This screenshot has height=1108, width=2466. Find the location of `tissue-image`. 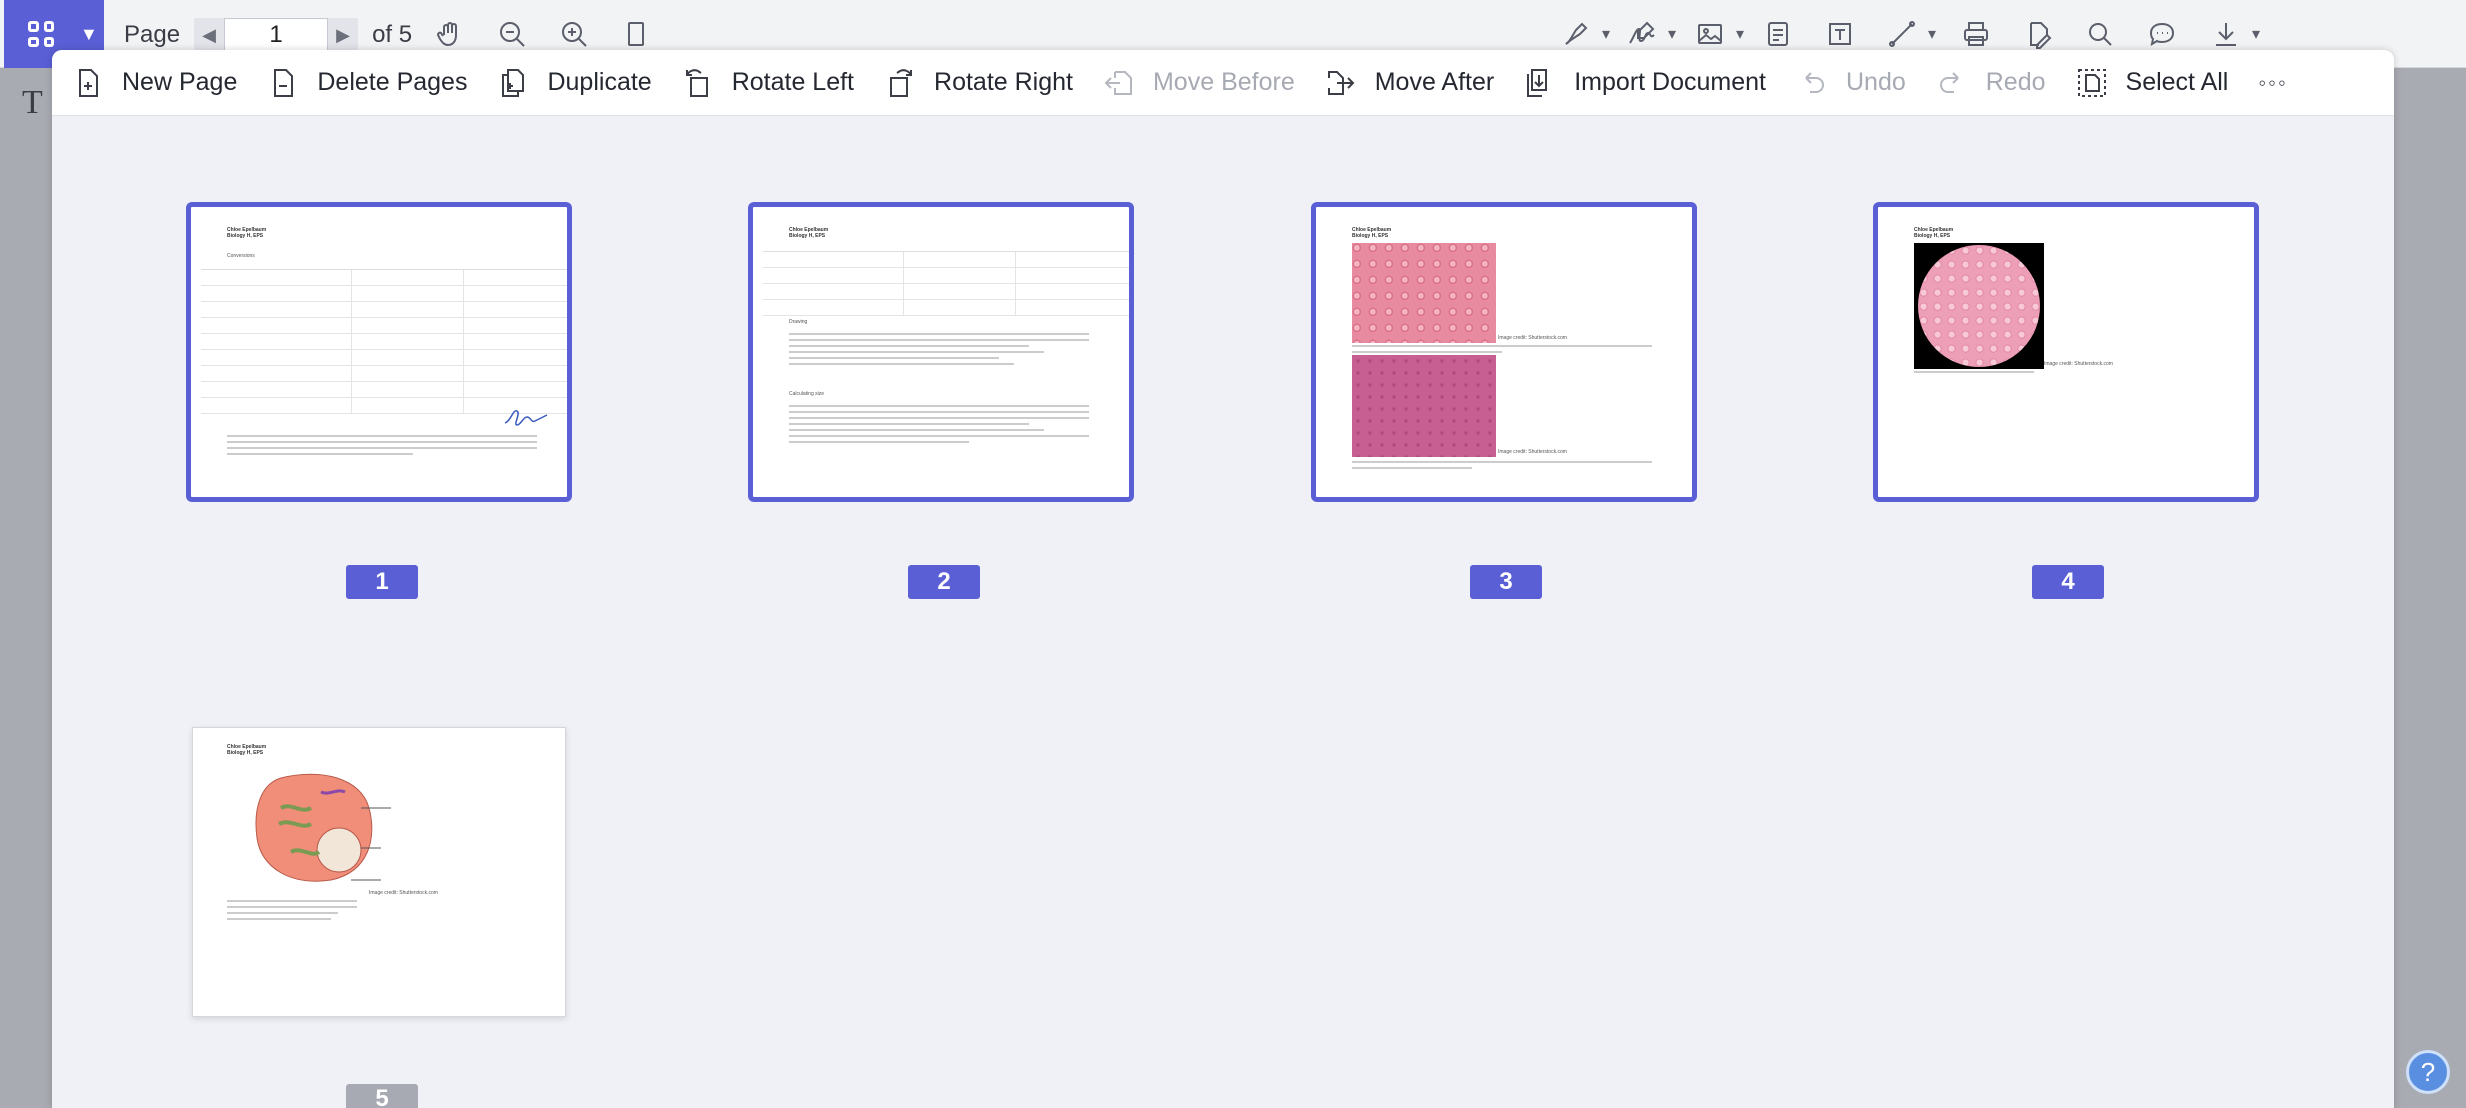

tissue-image is located at coordinates (1424, 406).